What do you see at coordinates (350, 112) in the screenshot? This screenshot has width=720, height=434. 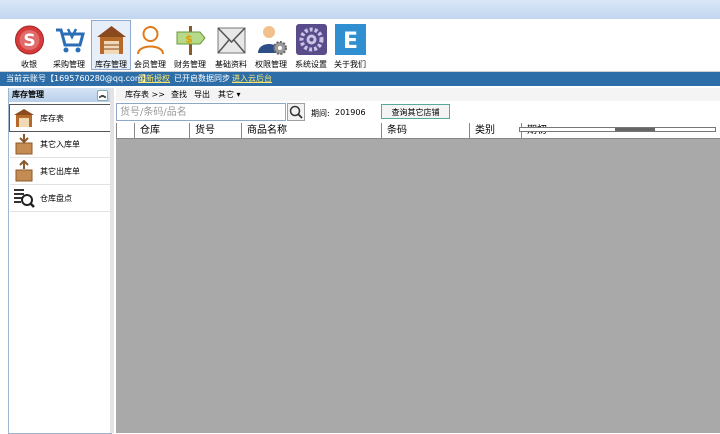 I see `period-value: 201906` at bounding box center [350, 112].